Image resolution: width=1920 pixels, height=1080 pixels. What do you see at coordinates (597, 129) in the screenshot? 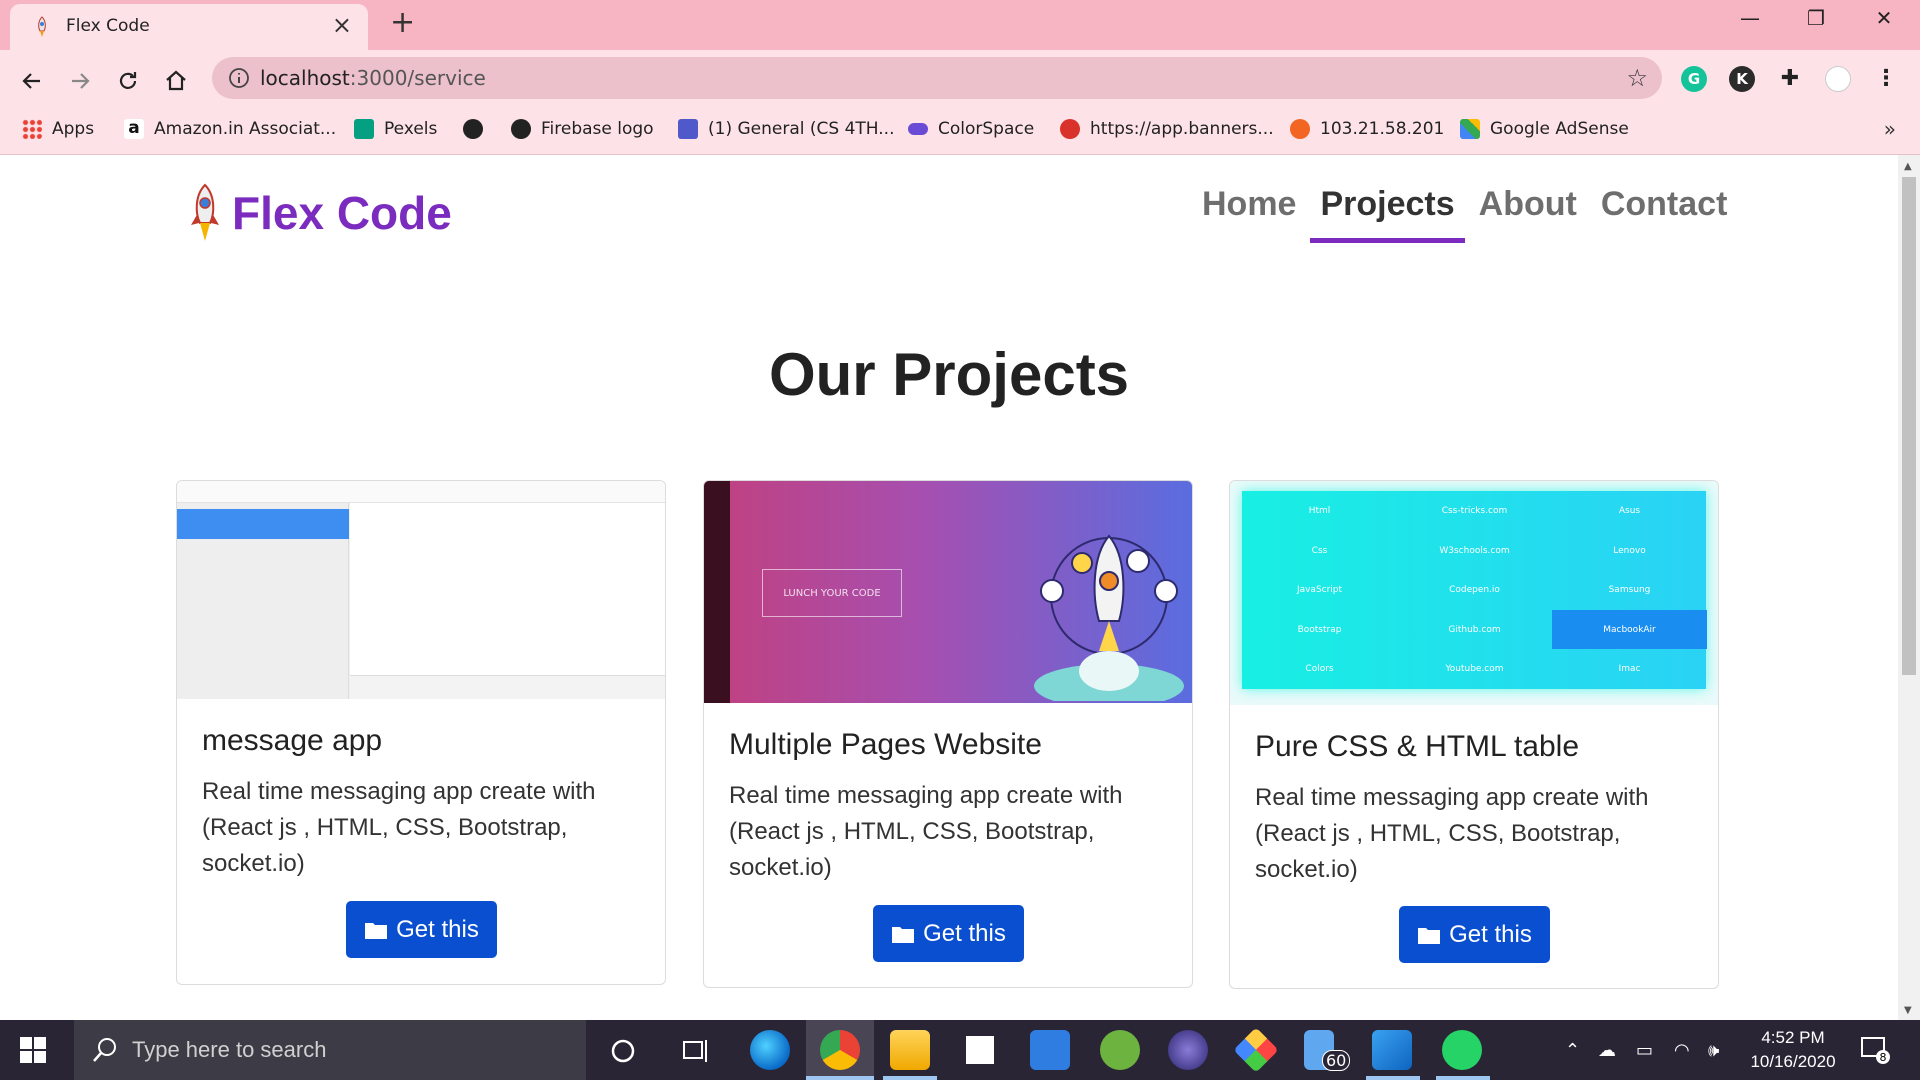
I see `bookmark-label: Firebase logo` at bounding box center [597, 129].